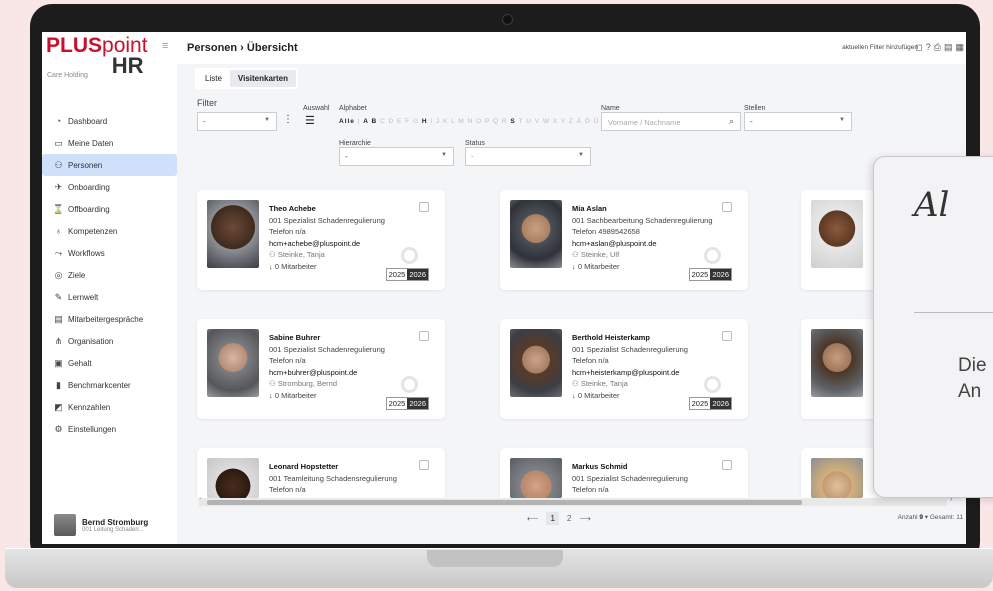 The height and width of the screenshot is (591, 993). I want to click on salary-icon: ▣, so click(58, 362).